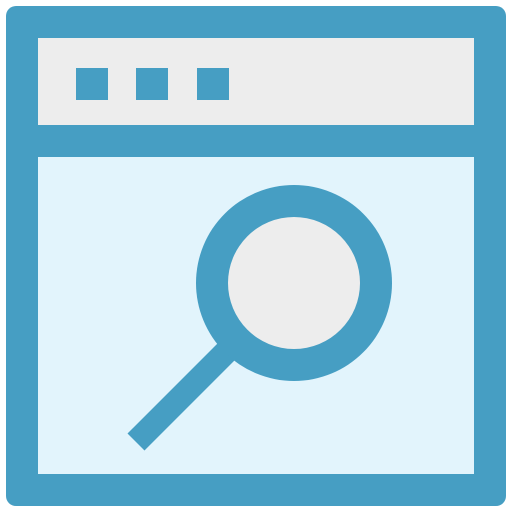 The width and height of the screenshot is (512, 512). Describe the element at coordinates (294, 283) in the screenshot. I see `magnifier-lens-glass` at that location.